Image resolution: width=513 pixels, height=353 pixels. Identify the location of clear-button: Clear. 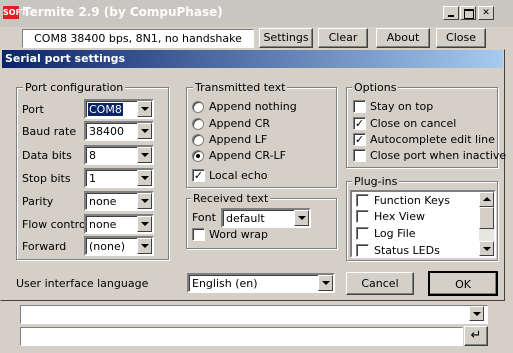
(343, 38).